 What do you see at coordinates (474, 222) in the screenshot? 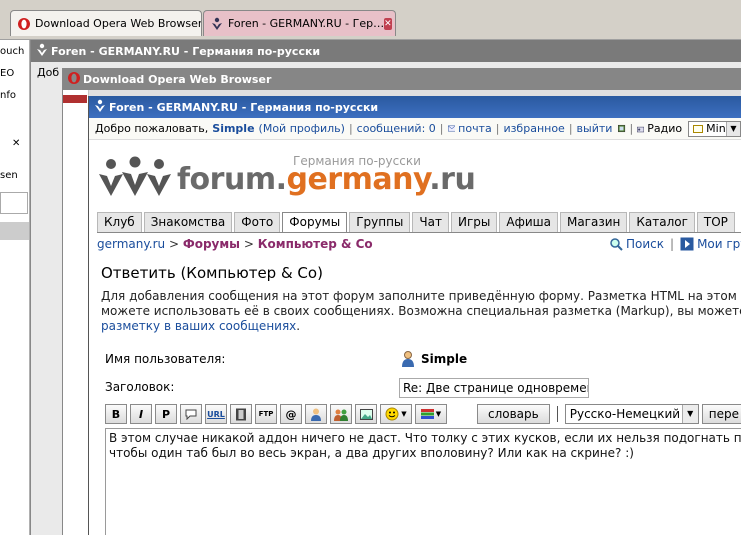
I see `tab-games: Игры` at bounding box center [474, 222].